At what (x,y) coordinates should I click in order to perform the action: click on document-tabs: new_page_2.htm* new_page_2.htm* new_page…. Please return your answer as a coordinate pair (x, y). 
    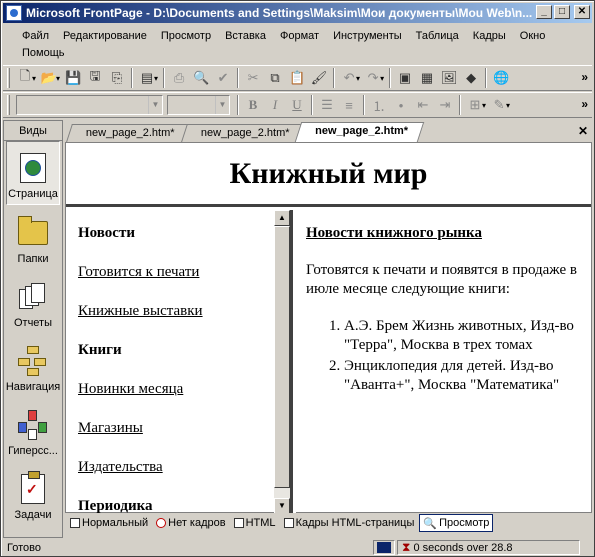
    Looking at the image, I should click on (328, 131).